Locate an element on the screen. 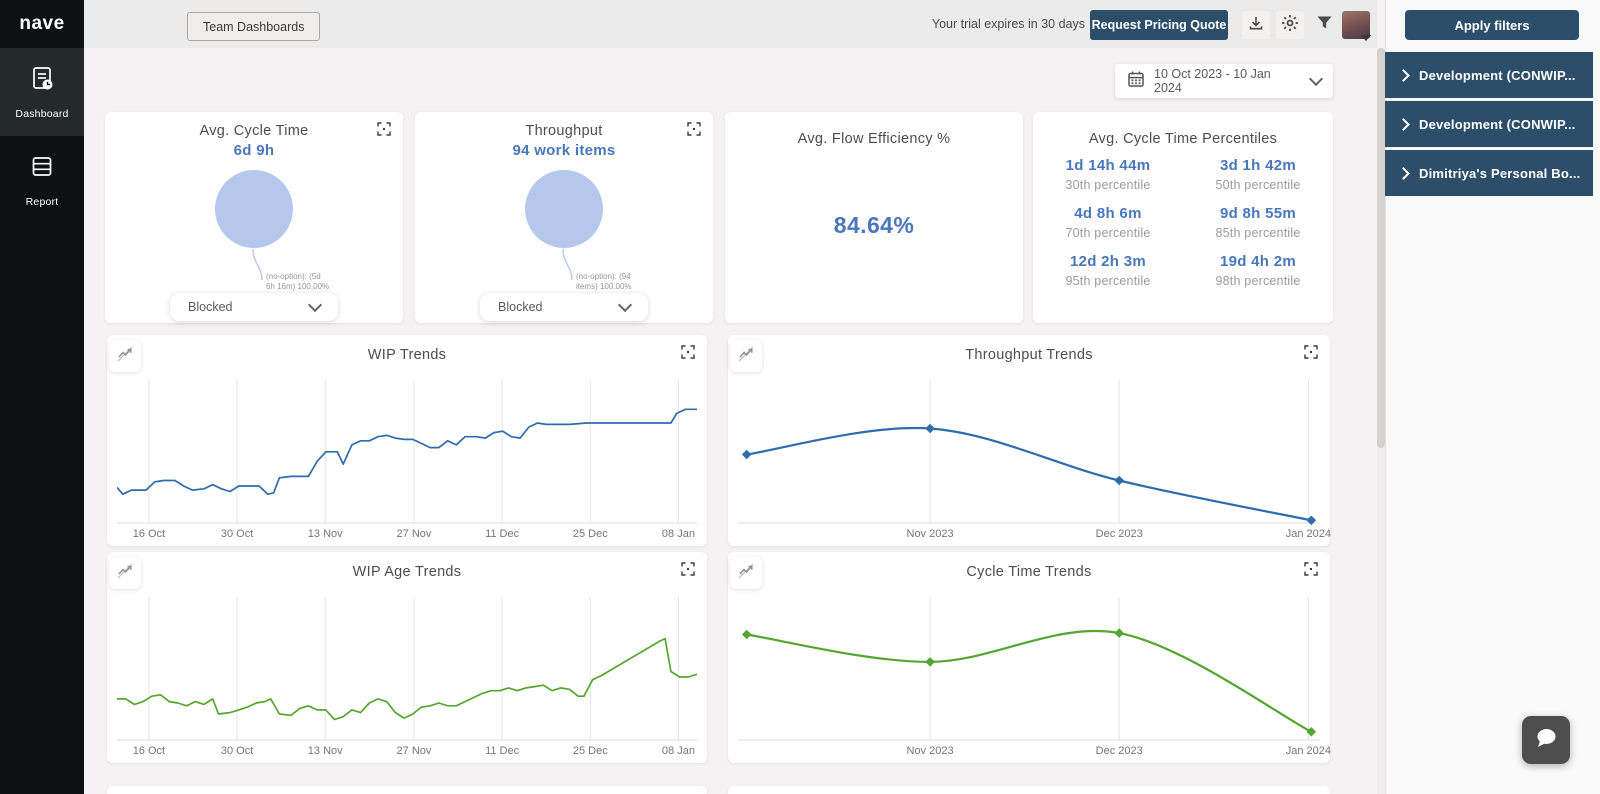 The height and width of the screenshot is (794, 1600). flow-efficiency-card: Avg. Flow Efficiency % 84.64% is located at coordinates (874, 217).